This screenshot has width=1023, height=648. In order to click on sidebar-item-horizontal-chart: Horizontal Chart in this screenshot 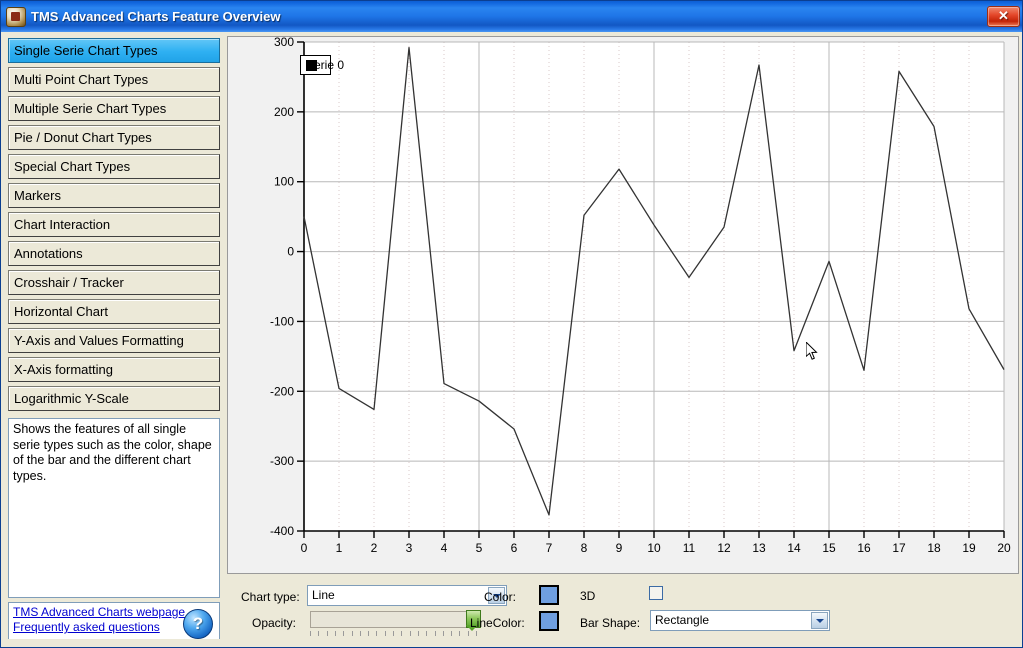, I will do `click(114, 311)`.